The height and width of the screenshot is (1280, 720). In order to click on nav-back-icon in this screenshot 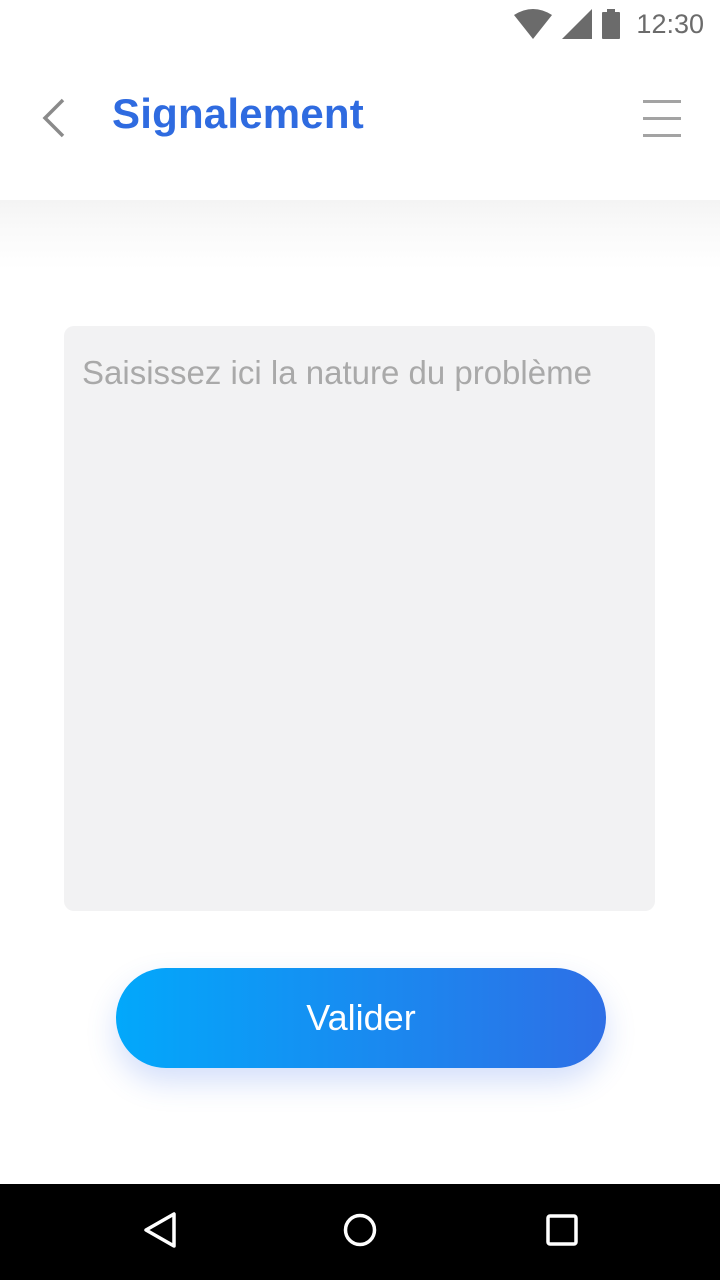, I will do `click(160, 1232)`.